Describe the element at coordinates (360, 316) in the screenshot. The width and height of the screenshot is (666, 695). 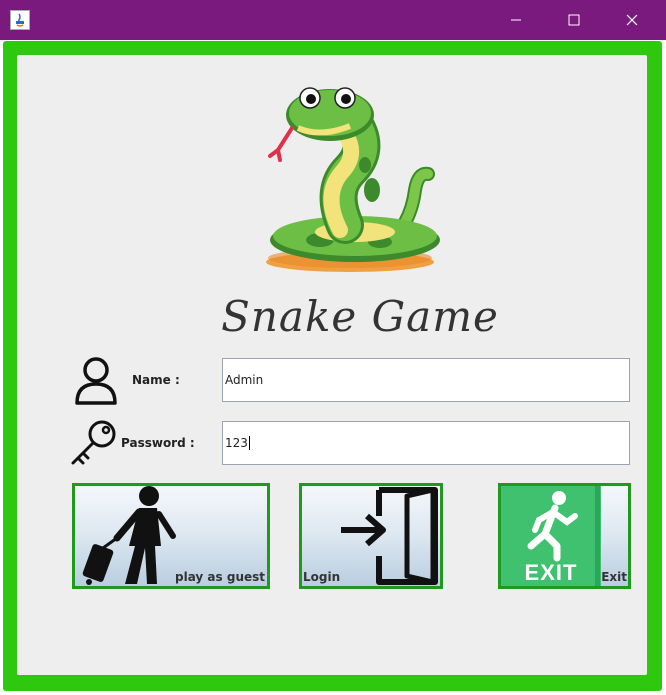
I see `page-title: Snake Game` at that location.